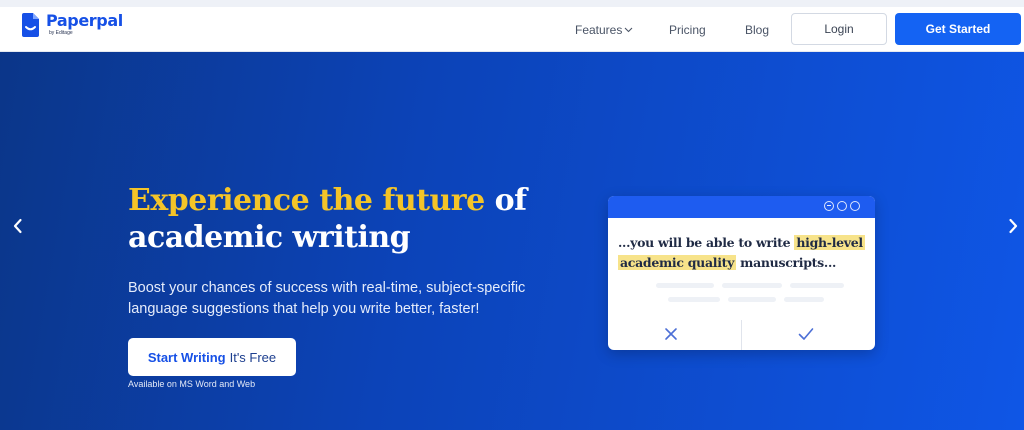  Describe the element at coordinates (512, 3) in the screenshot. I see `browser-top-strip` at that location.